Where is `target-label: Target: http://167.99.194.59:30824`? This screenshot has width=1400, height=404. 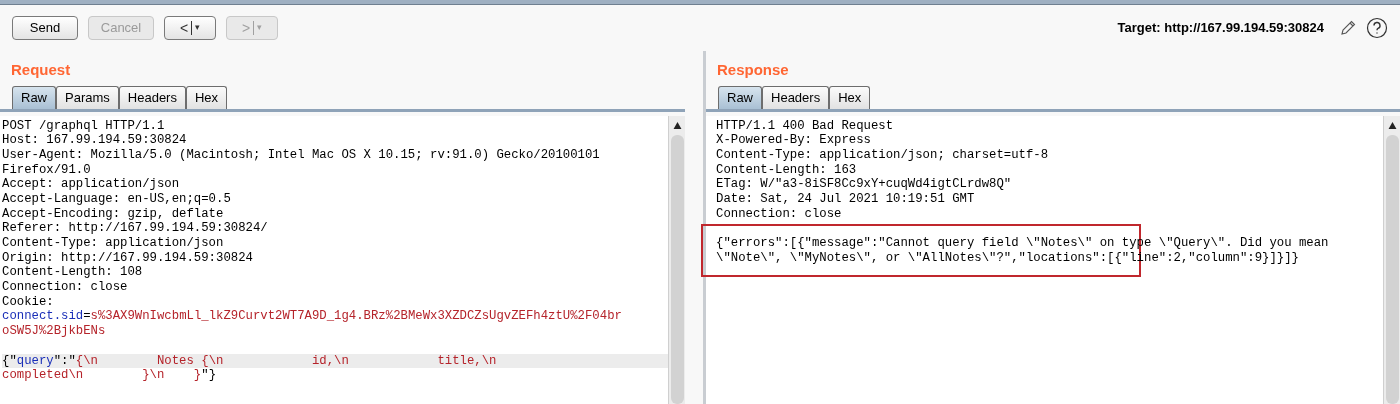 target-label: Target: http://167.99.194.59:30824 is located at coordinates (1220, 28).